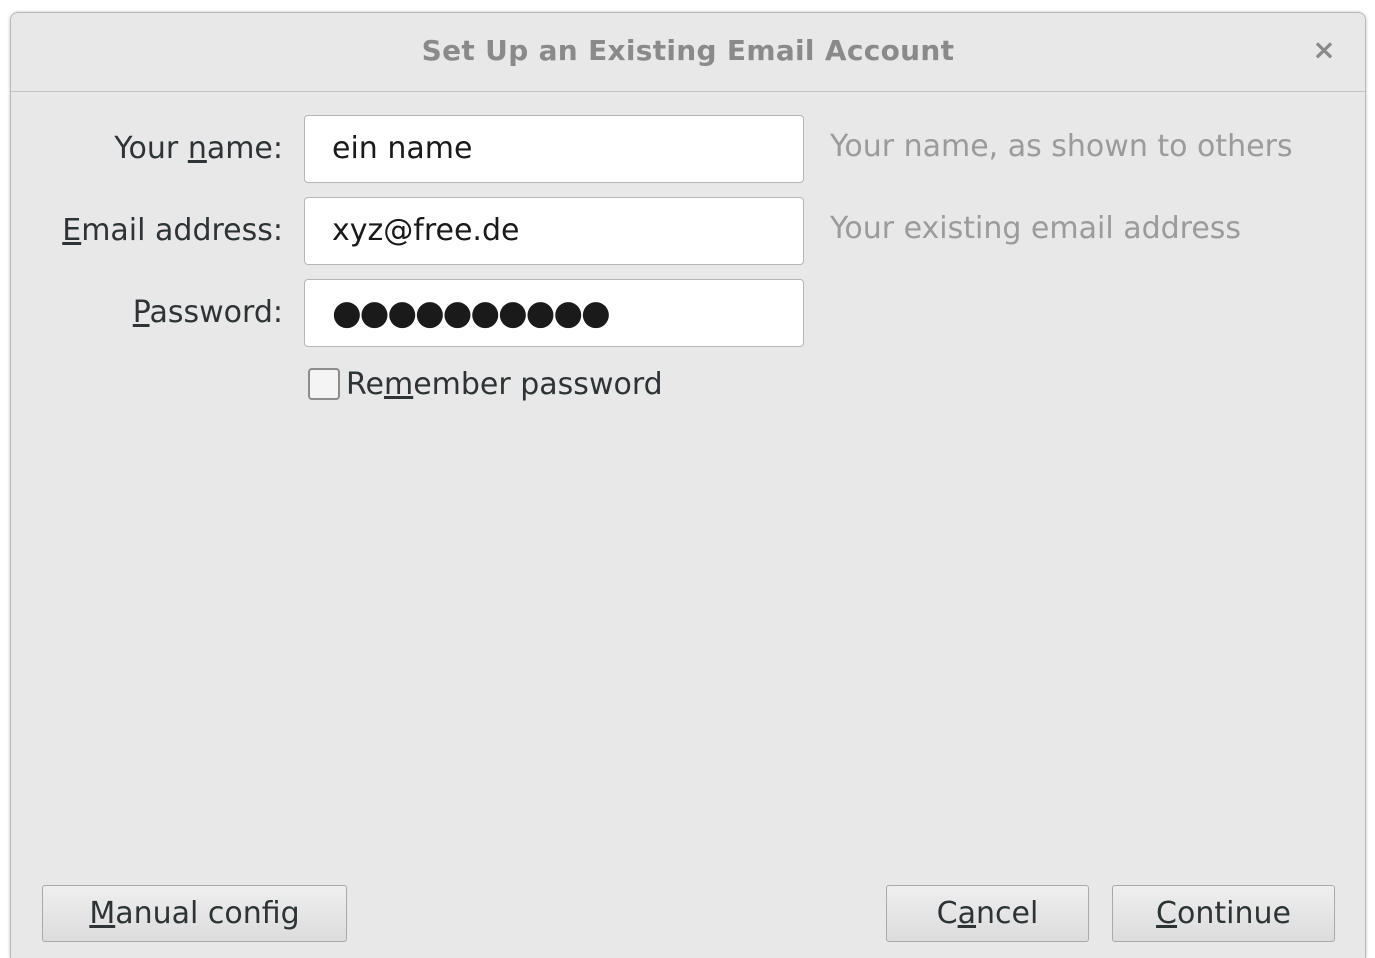 This screenshot has height=958, width=1375. I want to click on remember-label-text: Re, so click(365, 384).